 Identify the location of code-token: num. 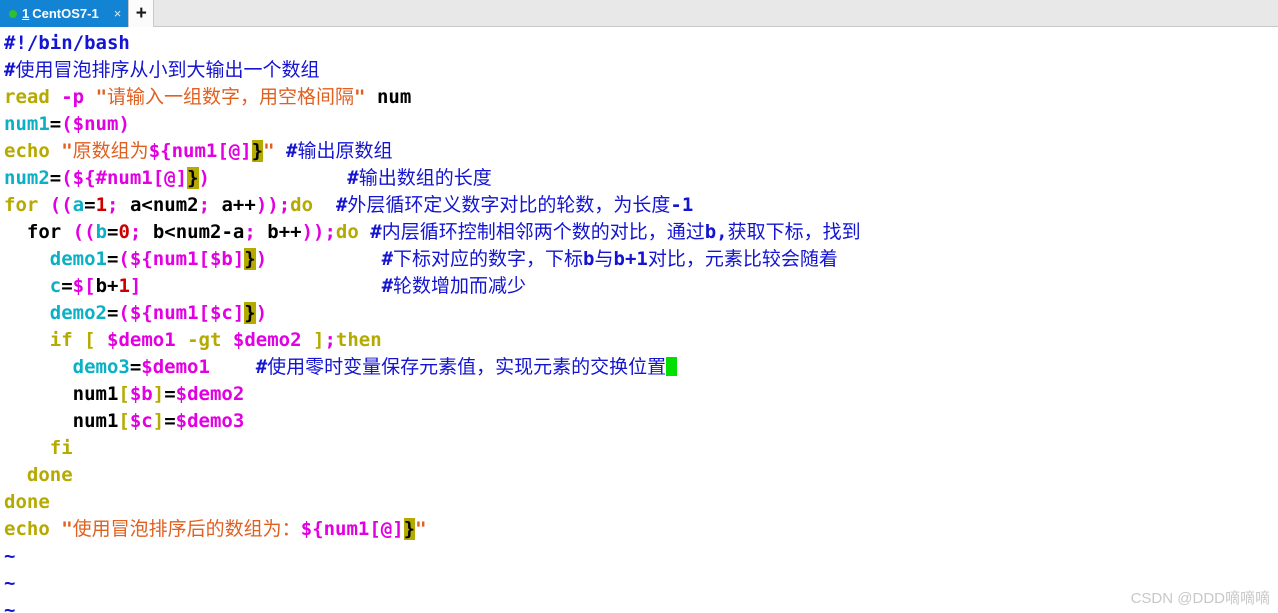
(394, 97).